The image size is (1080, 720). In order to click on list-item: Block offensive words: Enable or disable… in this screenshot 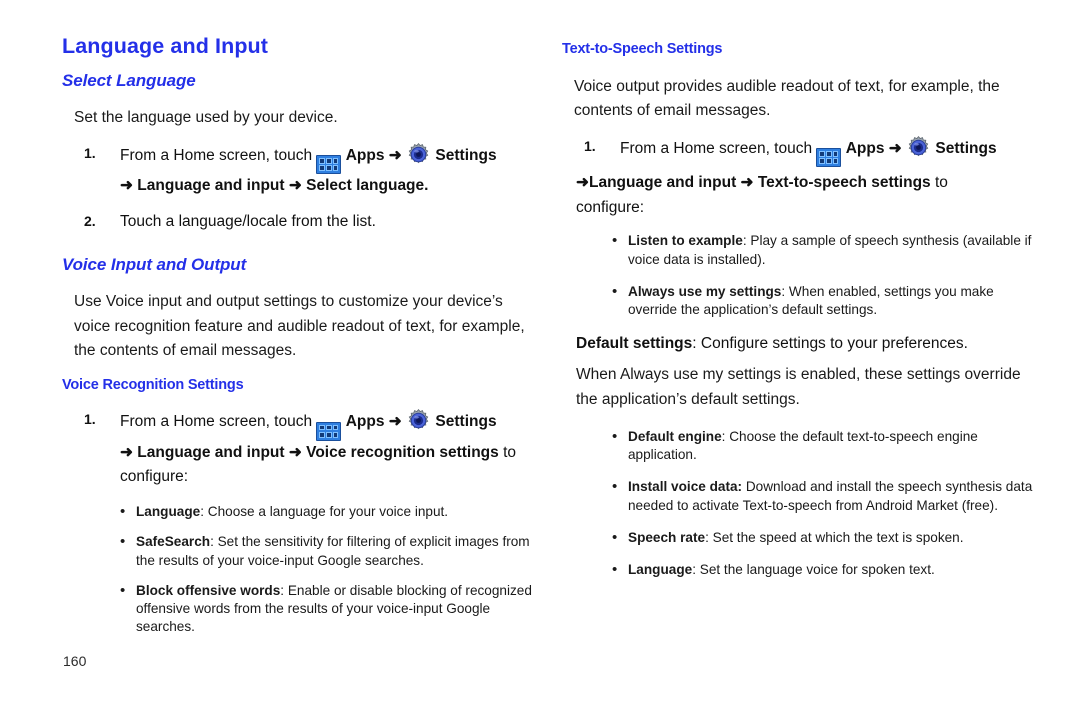, I will do `click(325, 609)`.